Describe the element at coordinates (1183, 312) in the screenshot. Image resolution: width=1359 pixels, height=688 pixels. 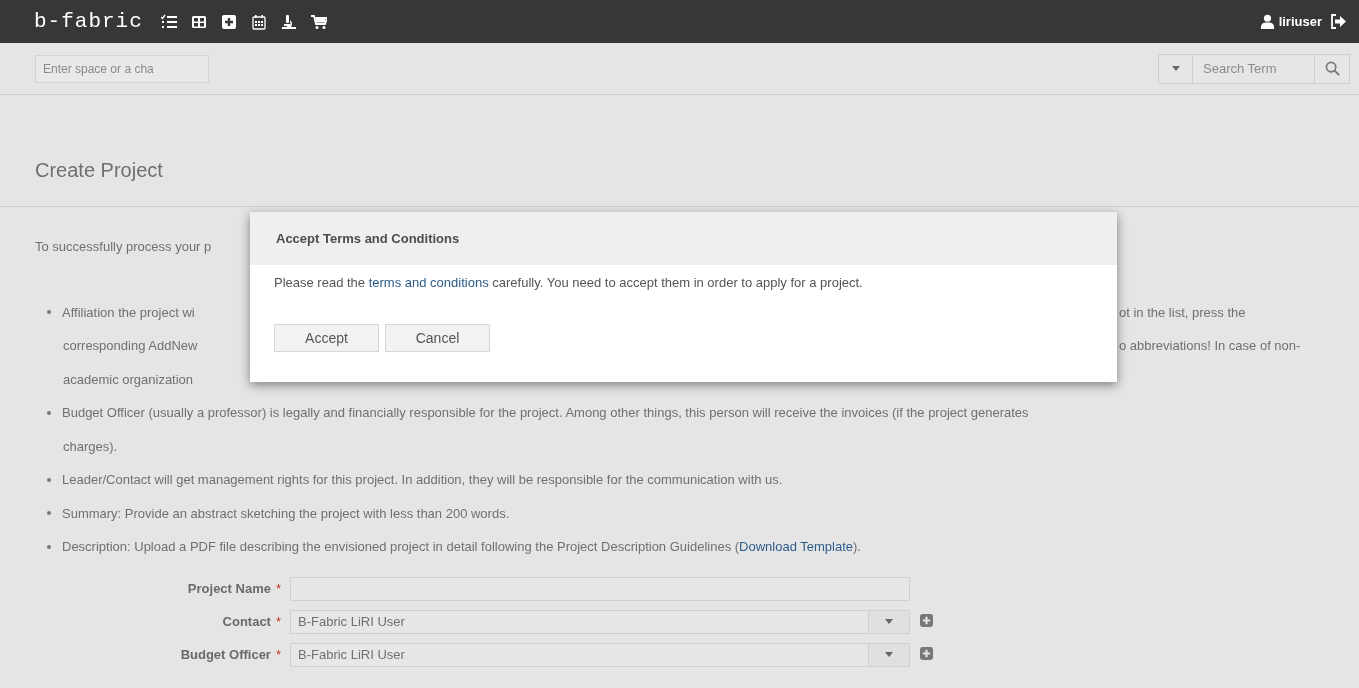
I see `body-text: ot in the list, press the` at that location.